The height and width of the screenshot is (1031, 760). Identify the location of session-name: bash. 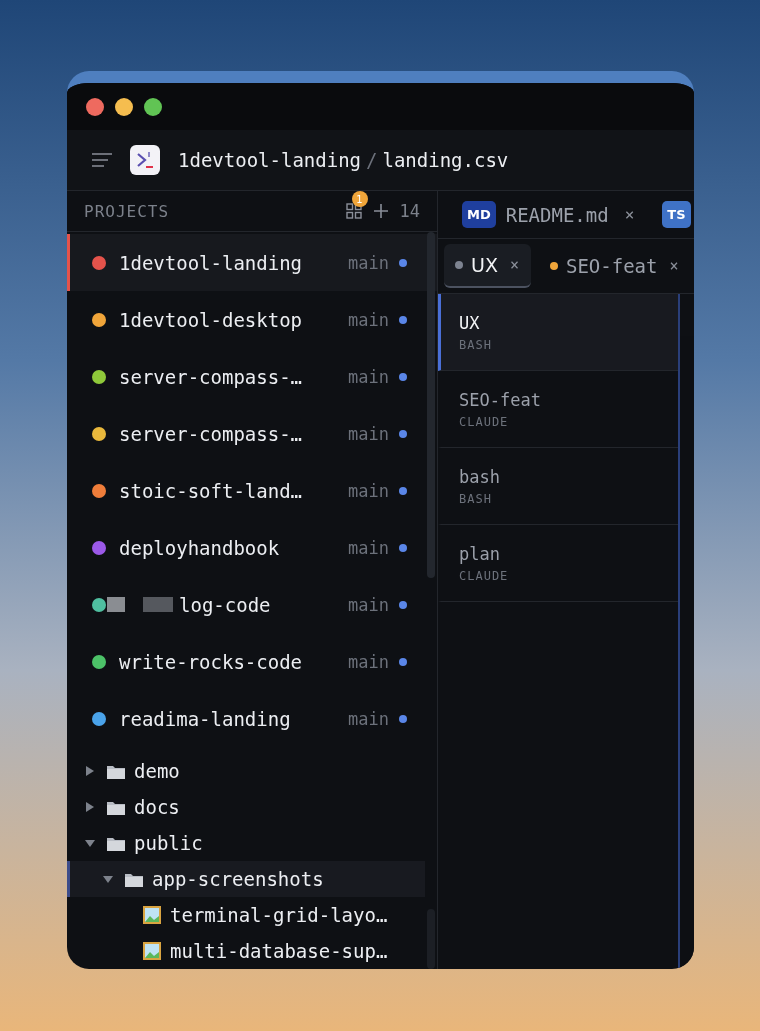
(480, 476).